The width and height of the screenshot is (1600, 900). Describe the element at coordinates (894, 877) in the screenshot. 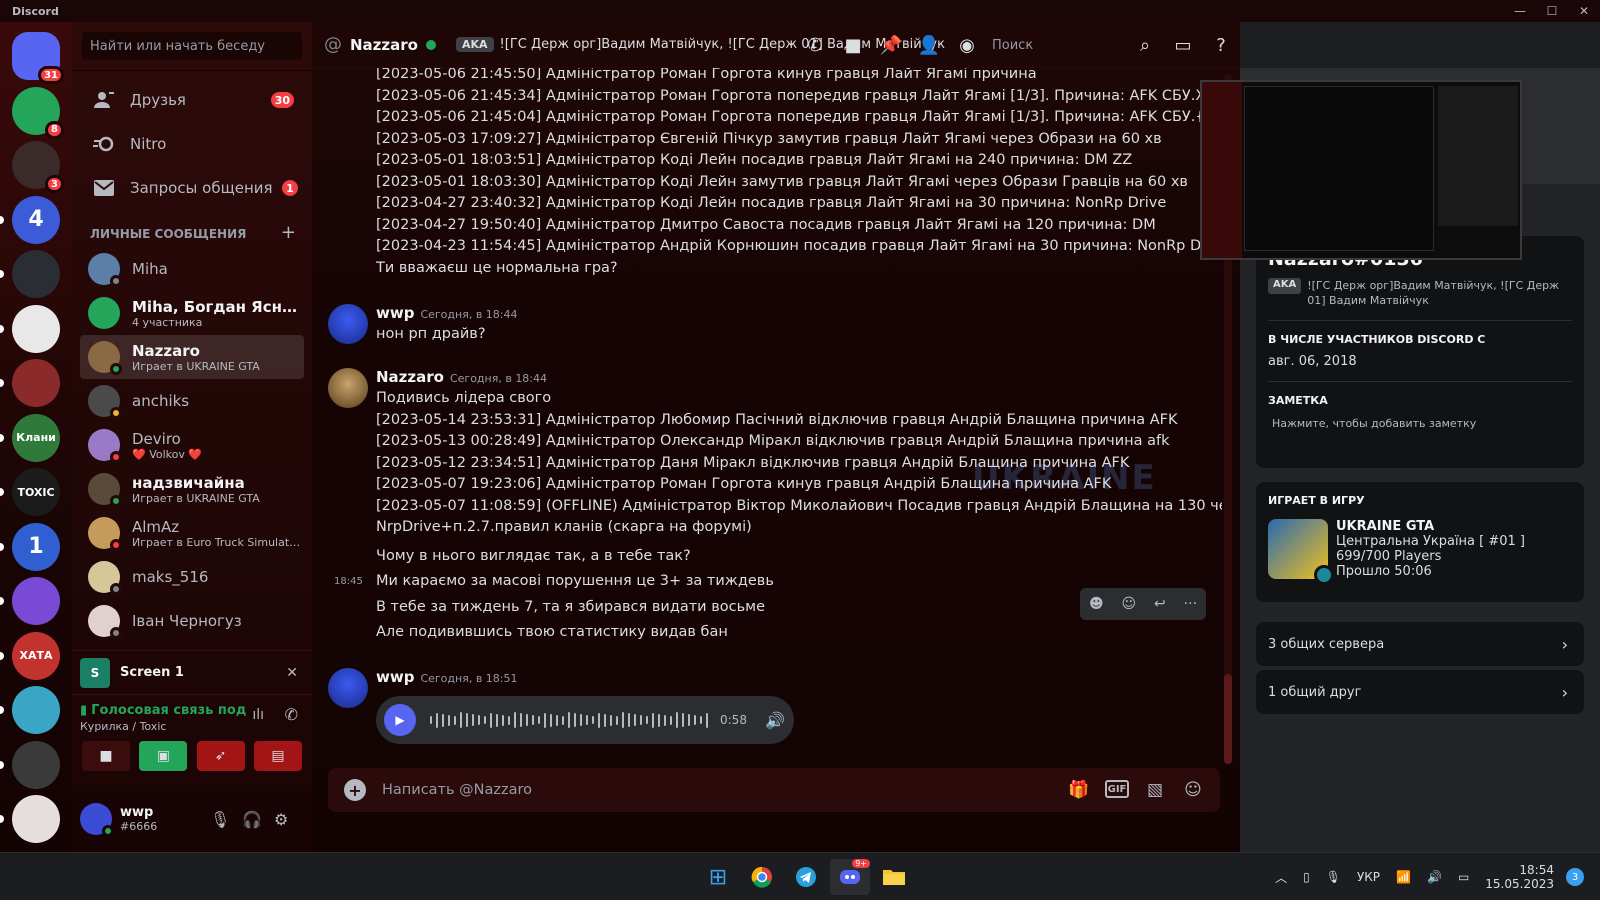

I see `file-explorer-icon` at that location.